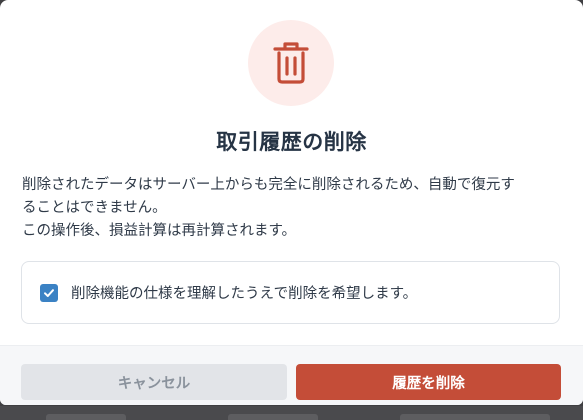  I want to click on delete-history-button: 履歴を削除, so click(428, 382).